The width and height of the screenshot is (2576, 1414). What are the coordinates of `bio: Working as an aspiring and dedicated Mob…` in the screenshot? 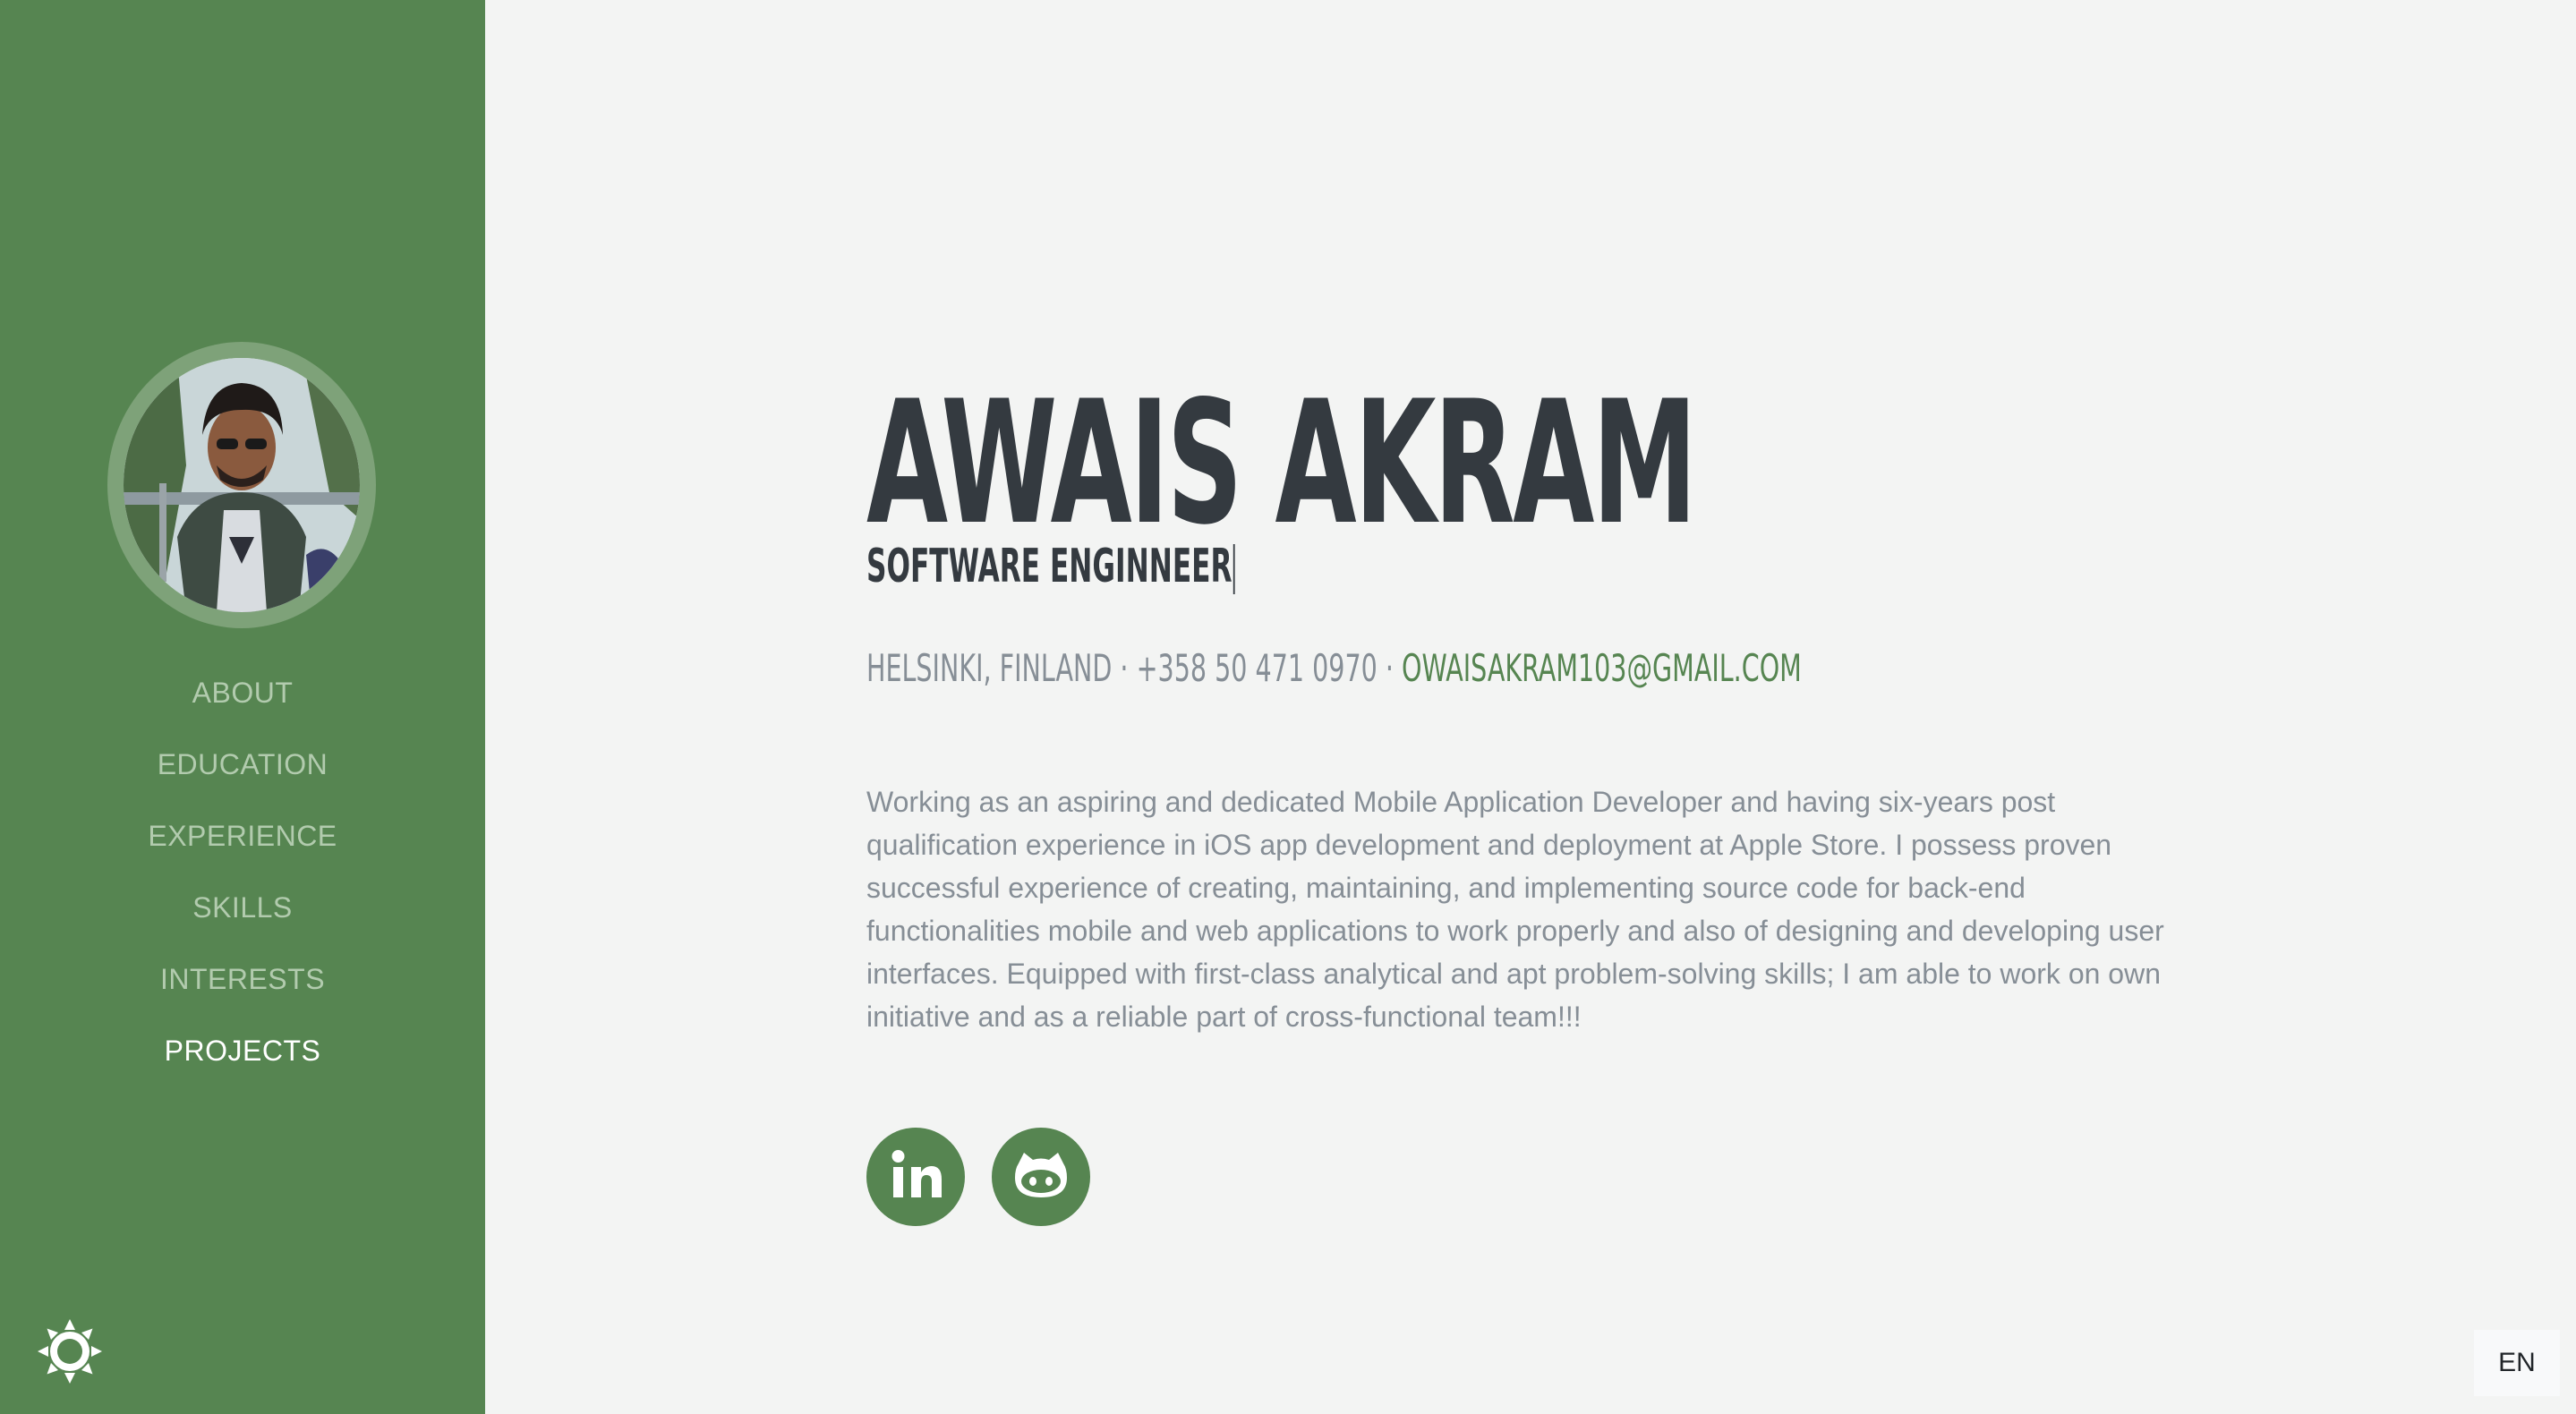 It's located at (1515, 909).